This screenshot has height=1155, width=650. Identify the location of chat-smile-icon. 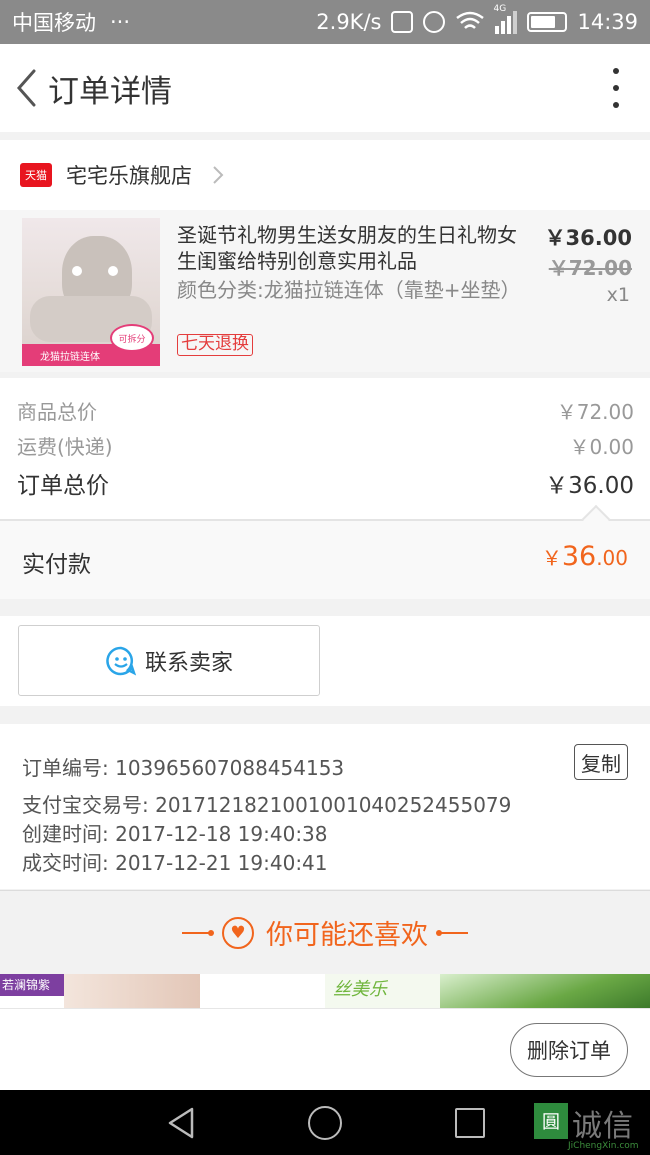
(121, 660).